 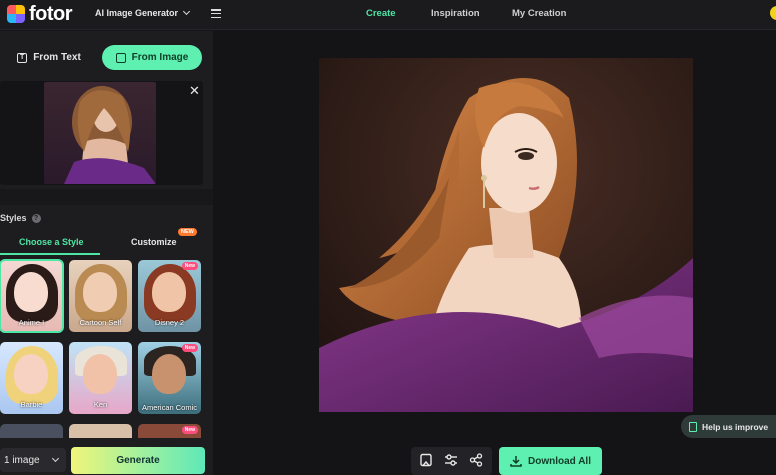 I want to click on download-all-button: Download All, so click(x=550, y=461).